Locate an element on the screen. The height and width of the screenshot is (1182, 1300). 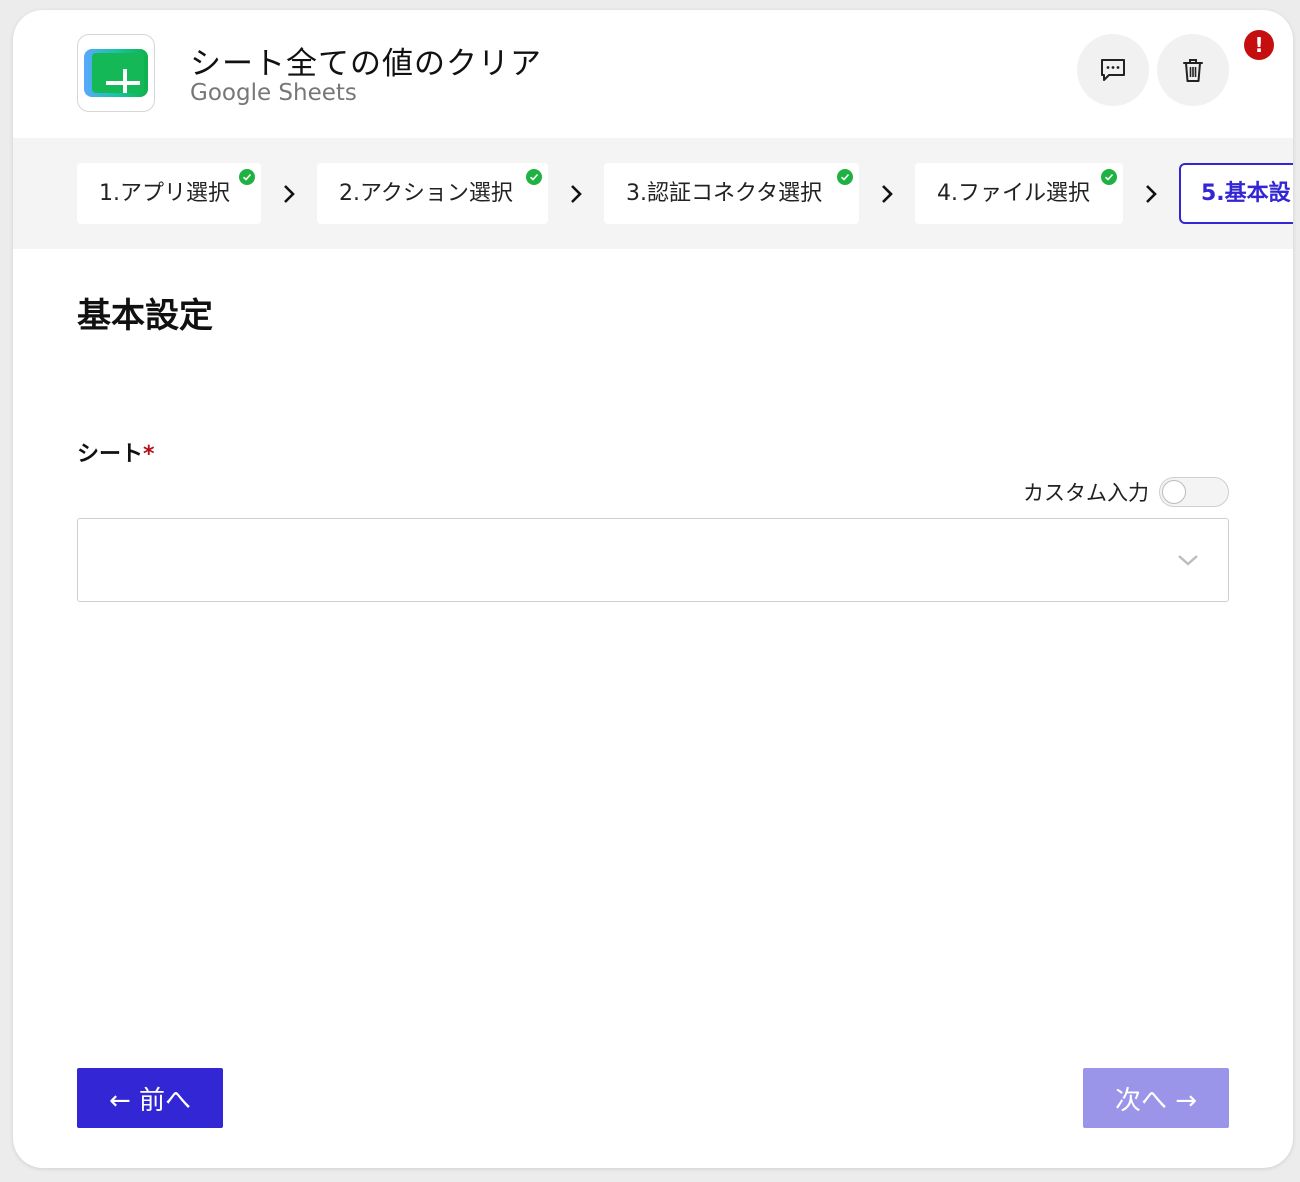
trash-icon is located at coordinates (1193, 70).